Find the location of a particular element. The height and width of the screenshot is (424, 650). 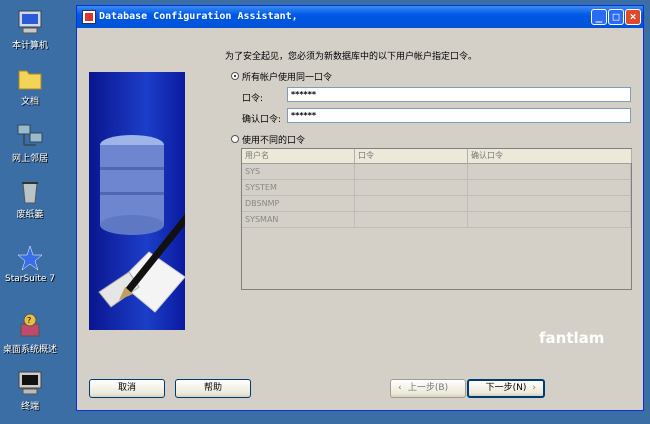

desktop-icon-recycle-bin: 废纸篓 is located at coordinates (30, 198).